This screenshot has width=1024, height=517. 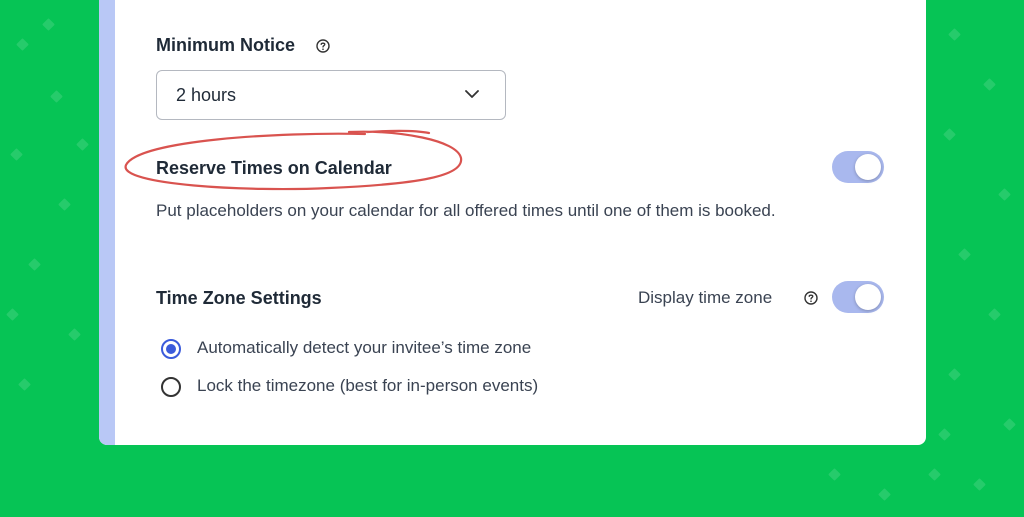 I want to click on display-time-zone-label: Display time zone, so click(x=705, y=297).